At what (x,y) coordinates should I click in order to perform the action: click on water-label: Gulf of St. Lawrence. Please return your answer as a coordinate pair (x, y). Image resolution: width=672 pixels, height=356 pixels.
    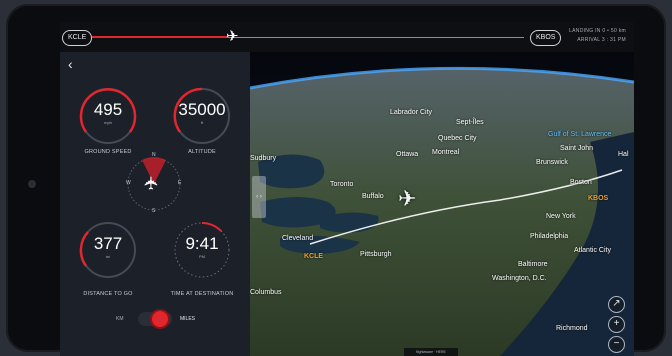
    Looking at the image, I should click on (580, 134).